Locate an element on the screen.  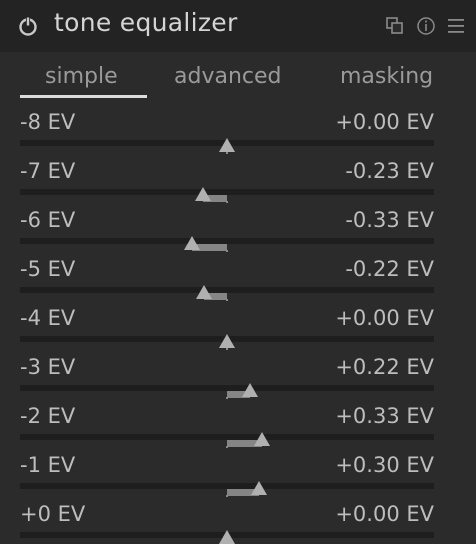
slider-minus-5-ev: -5 EV -0.22 EV is located at coordinates (238, 281).